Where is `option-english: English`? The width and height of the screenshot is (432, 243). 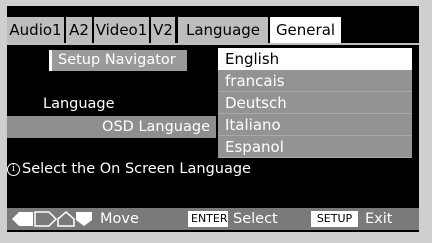 option-english: English is located at coordinates (315, 59).